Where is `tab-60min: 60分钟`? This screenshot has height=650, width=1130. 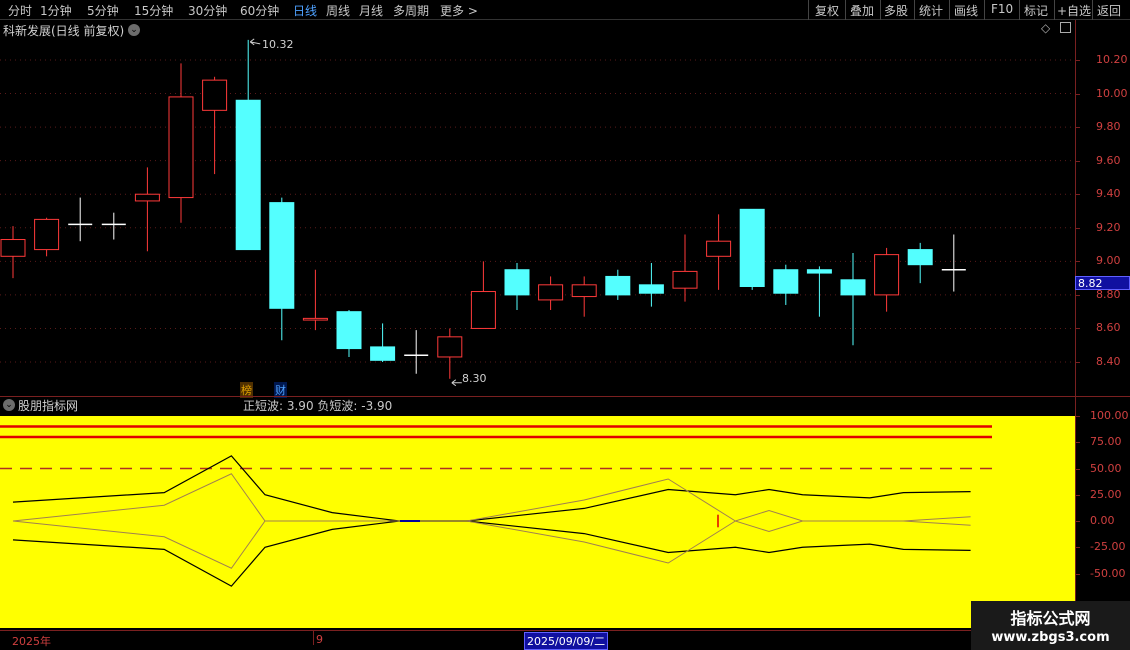
tab-60min: 60分钟 is located at coordinates (259, 10).